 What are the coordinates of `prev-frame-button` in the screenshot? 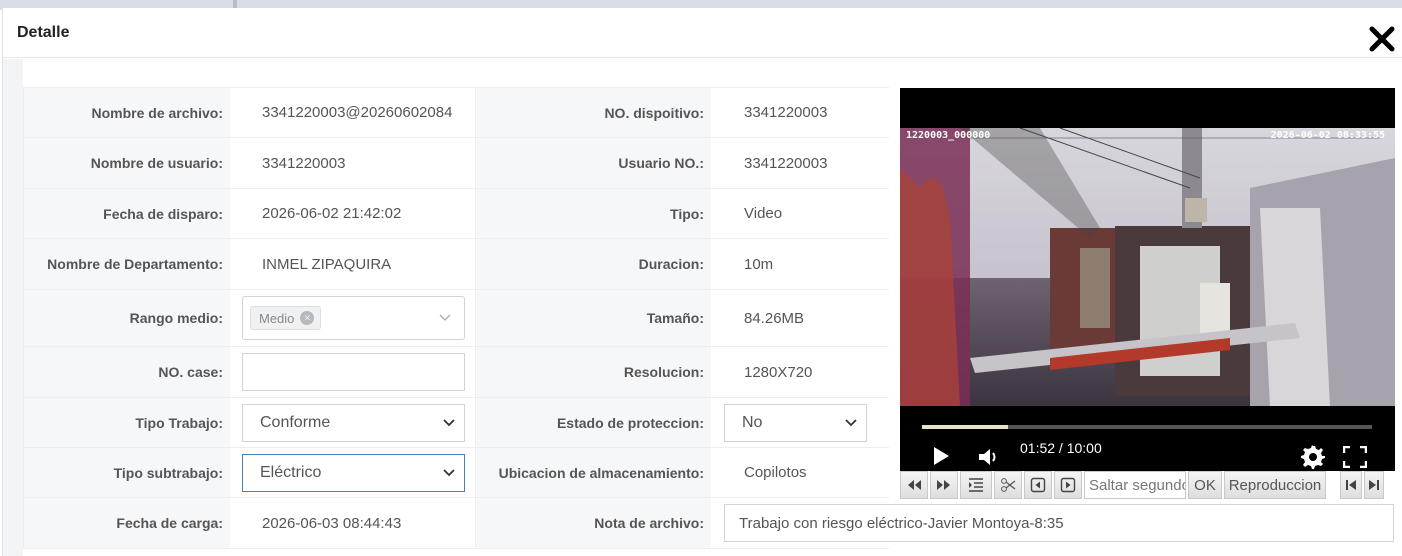 It's located at (1038, 485).